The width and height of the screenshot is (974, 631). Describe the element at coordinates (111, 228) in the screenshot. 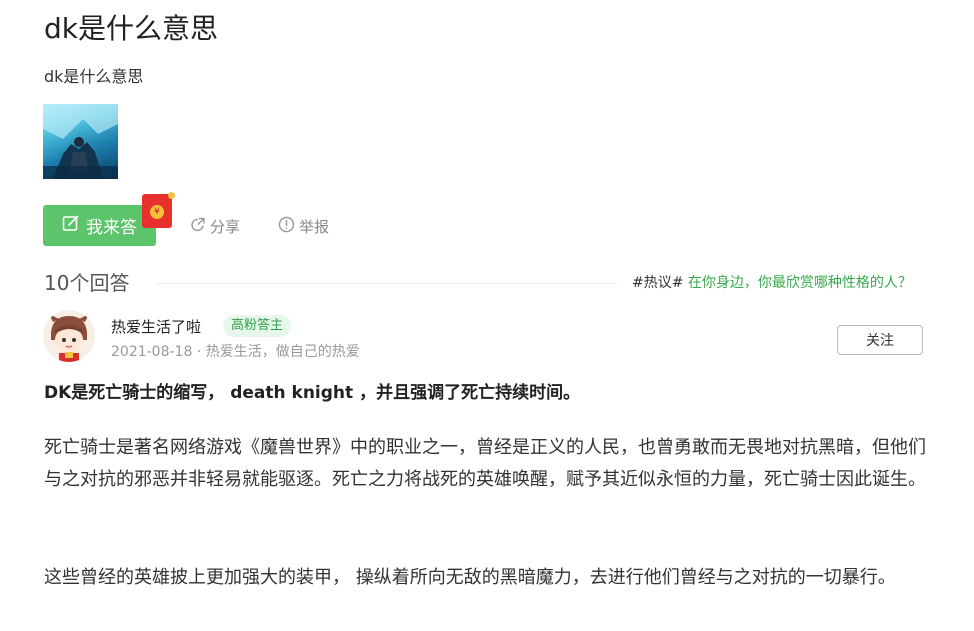

I see `answer-button-label: 我来答` at that location.